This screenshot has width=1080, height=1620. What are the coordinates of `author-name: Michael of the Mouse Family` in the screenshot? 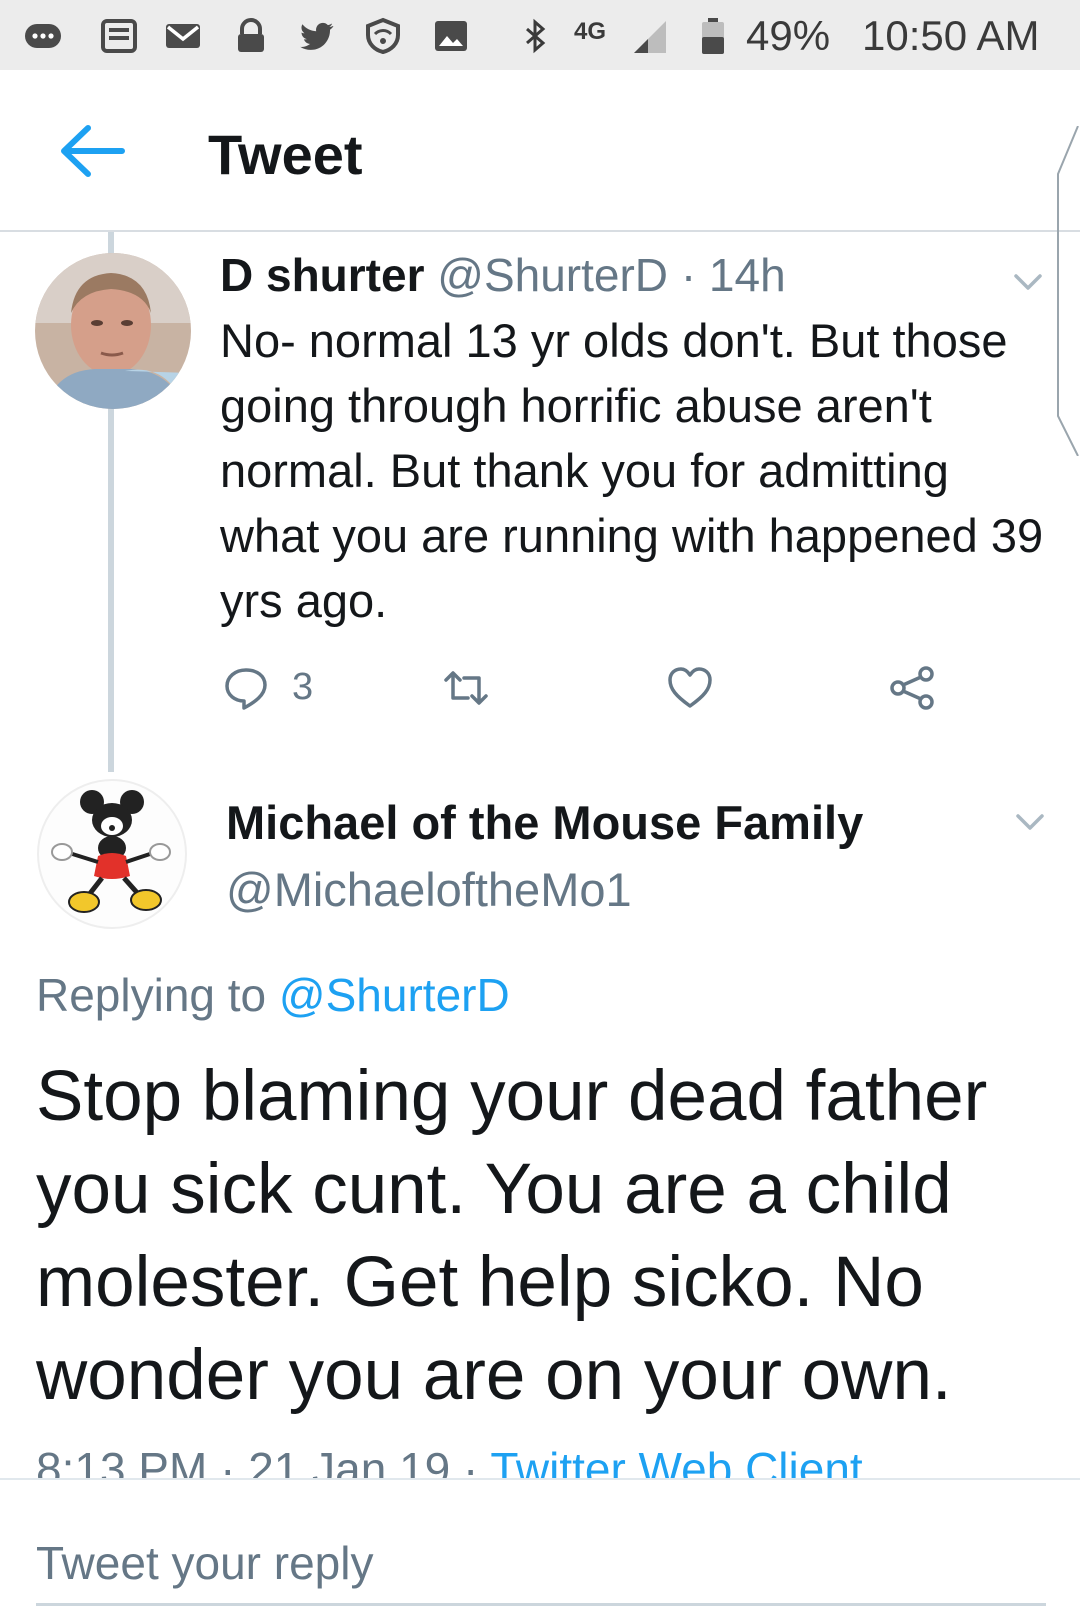 It's located at (544, 822).